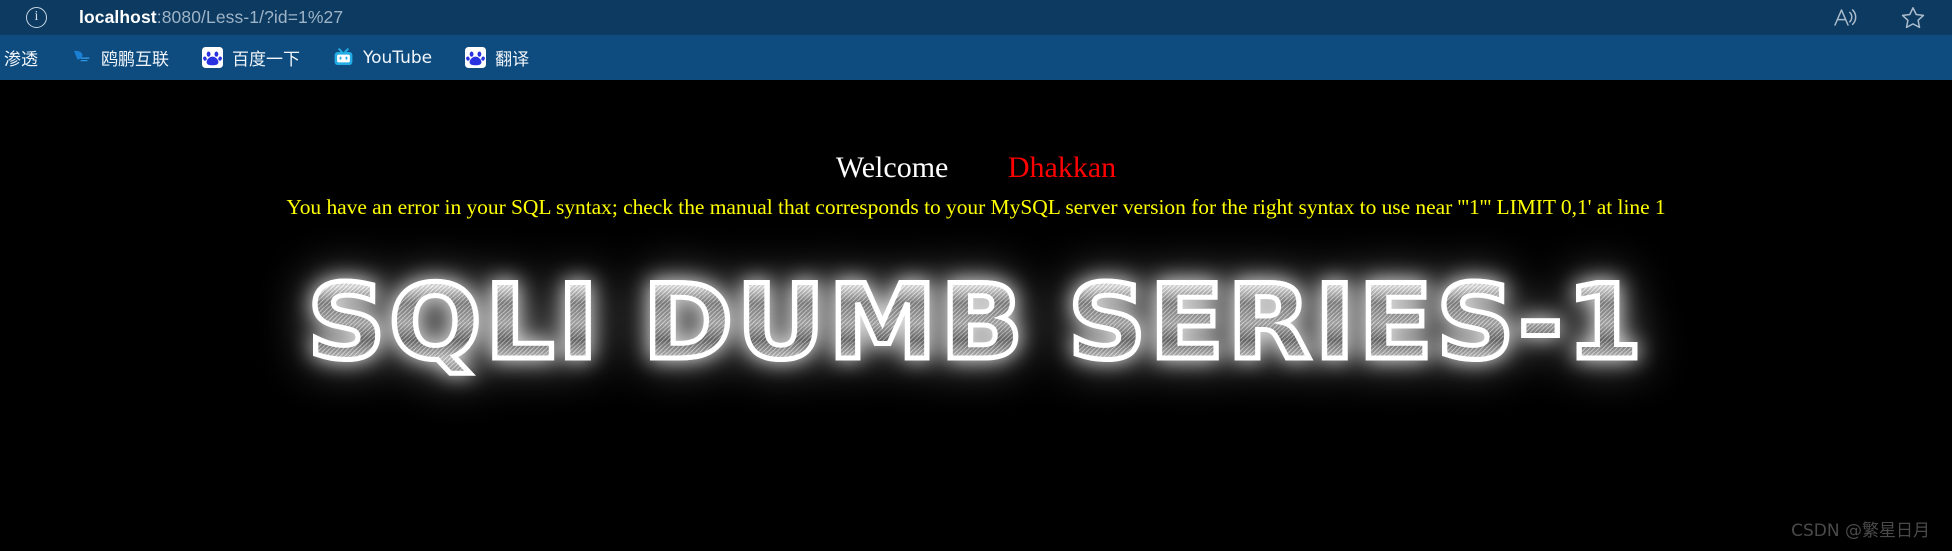 The width and height of the screenshot is (1952, 551). What do you see at coordinates (976, 57) in the screenshot?
I see `bookmarks-bar: 渗透 鸥鹏互联 百度一下 YouTube 翻译` at bounding box center [976, 57].